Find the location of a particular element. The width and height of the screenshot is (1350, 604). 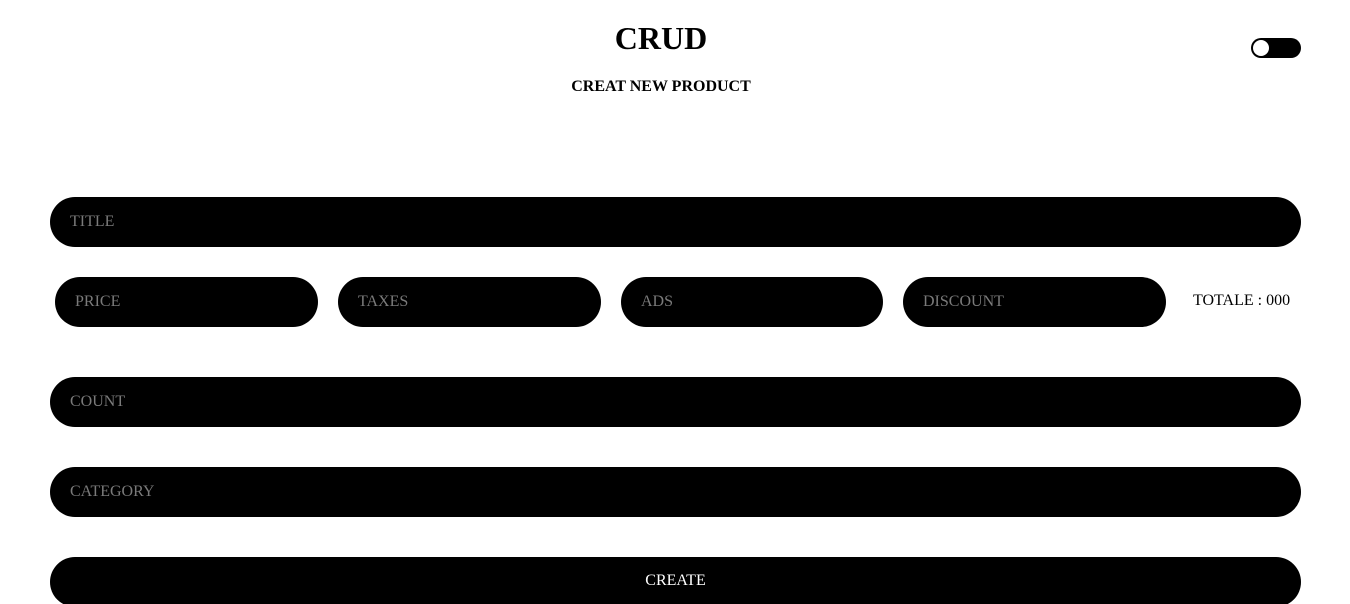

price-input is located at coordinates (186, 302).